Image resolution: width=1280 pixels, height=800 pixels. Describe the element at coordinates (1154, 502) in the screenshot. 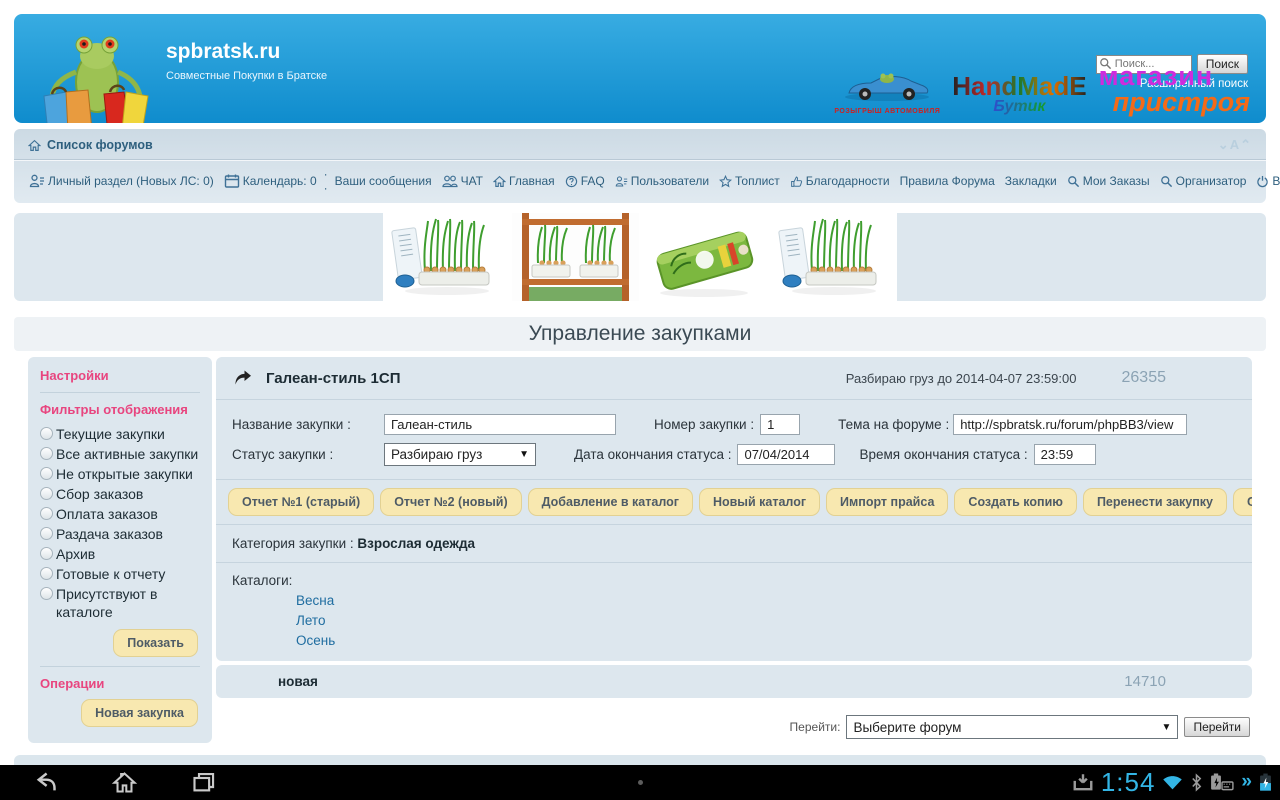

I see `move-purchase-button: Перенести закупку` at that location.